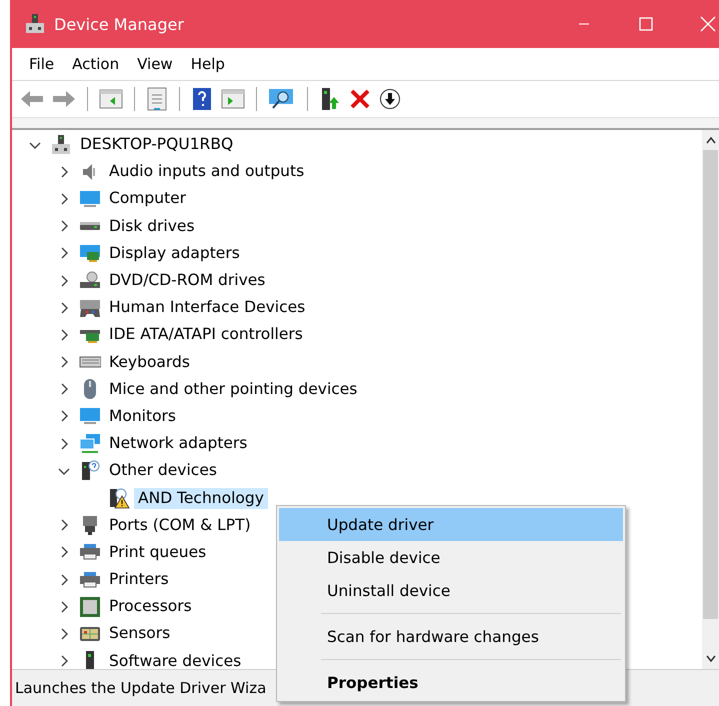  What do you see at coordinates (140, 688) in the screenshot?
I see `status-text: Launches the Update Driver Wiza` at bounding box center [140, 688].